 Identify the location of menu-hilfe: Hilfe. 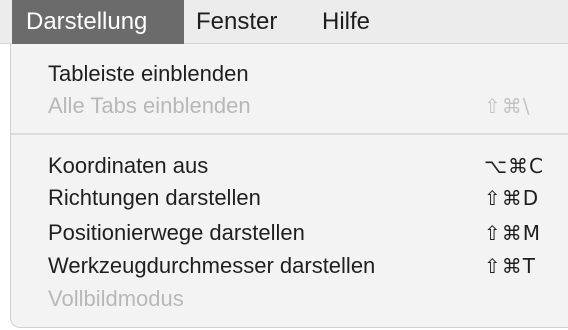
(346, 22).